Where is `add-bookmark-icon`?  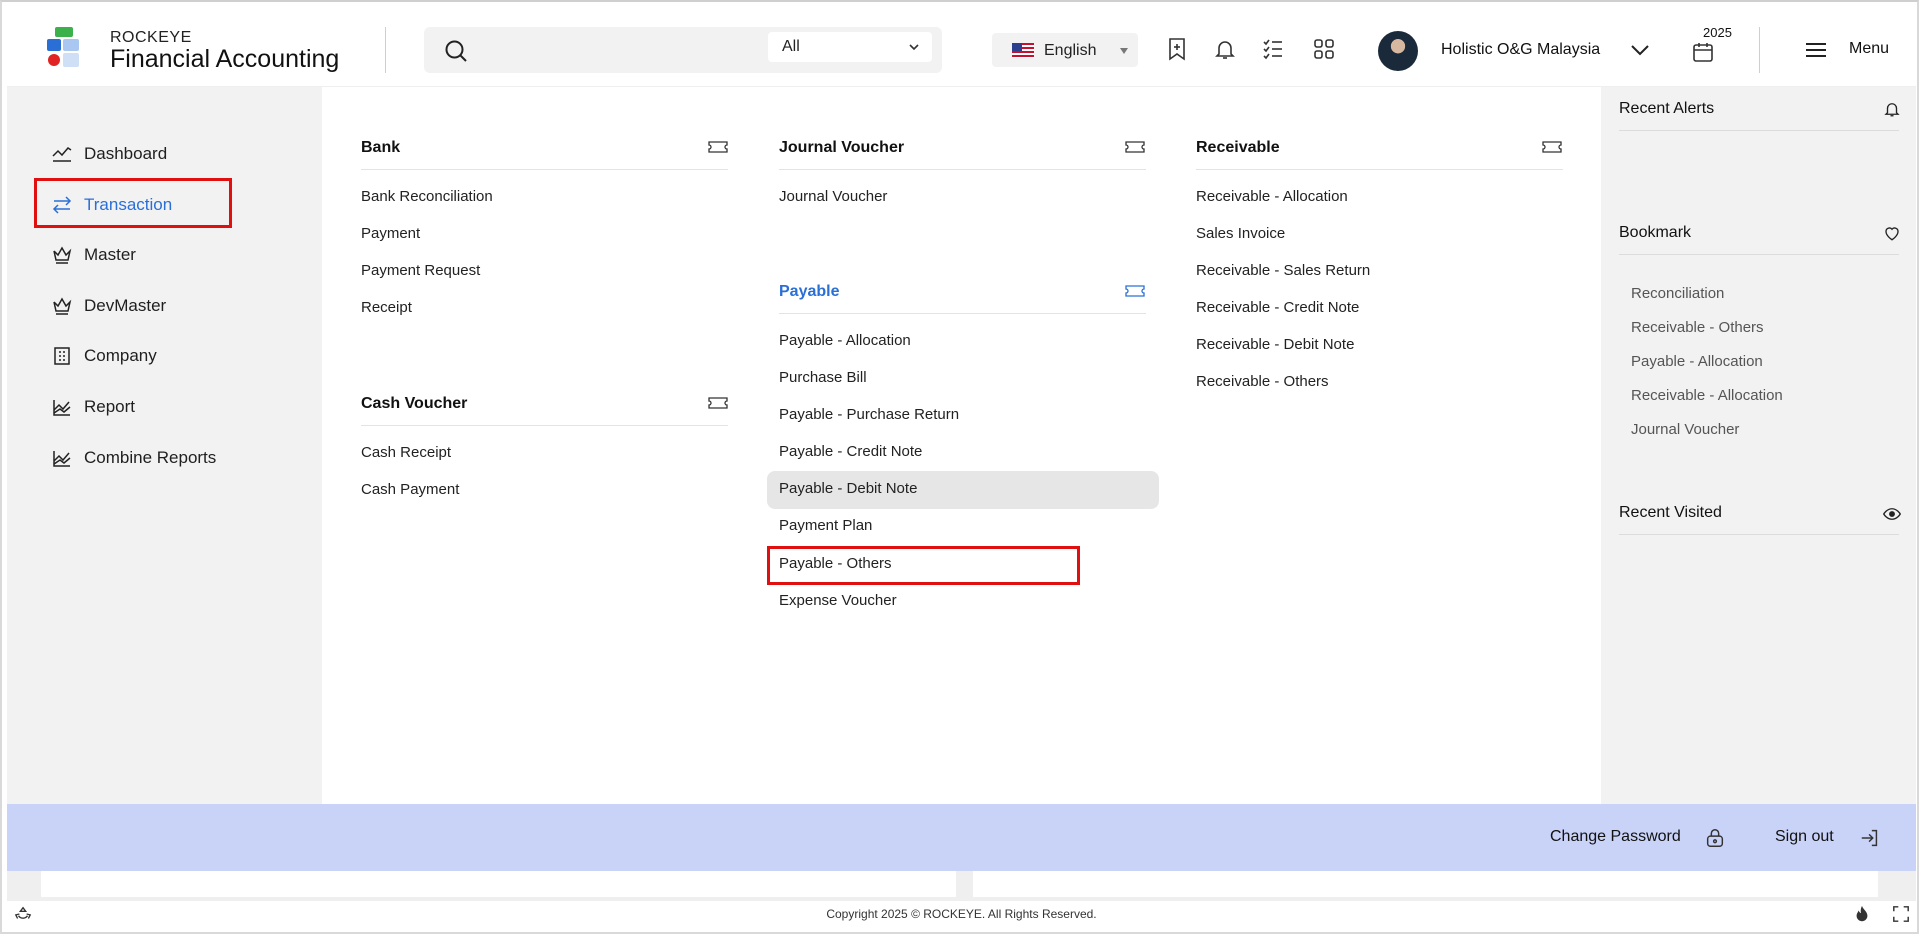 add-bookmark-icon is located at coordinates (1177, 49).